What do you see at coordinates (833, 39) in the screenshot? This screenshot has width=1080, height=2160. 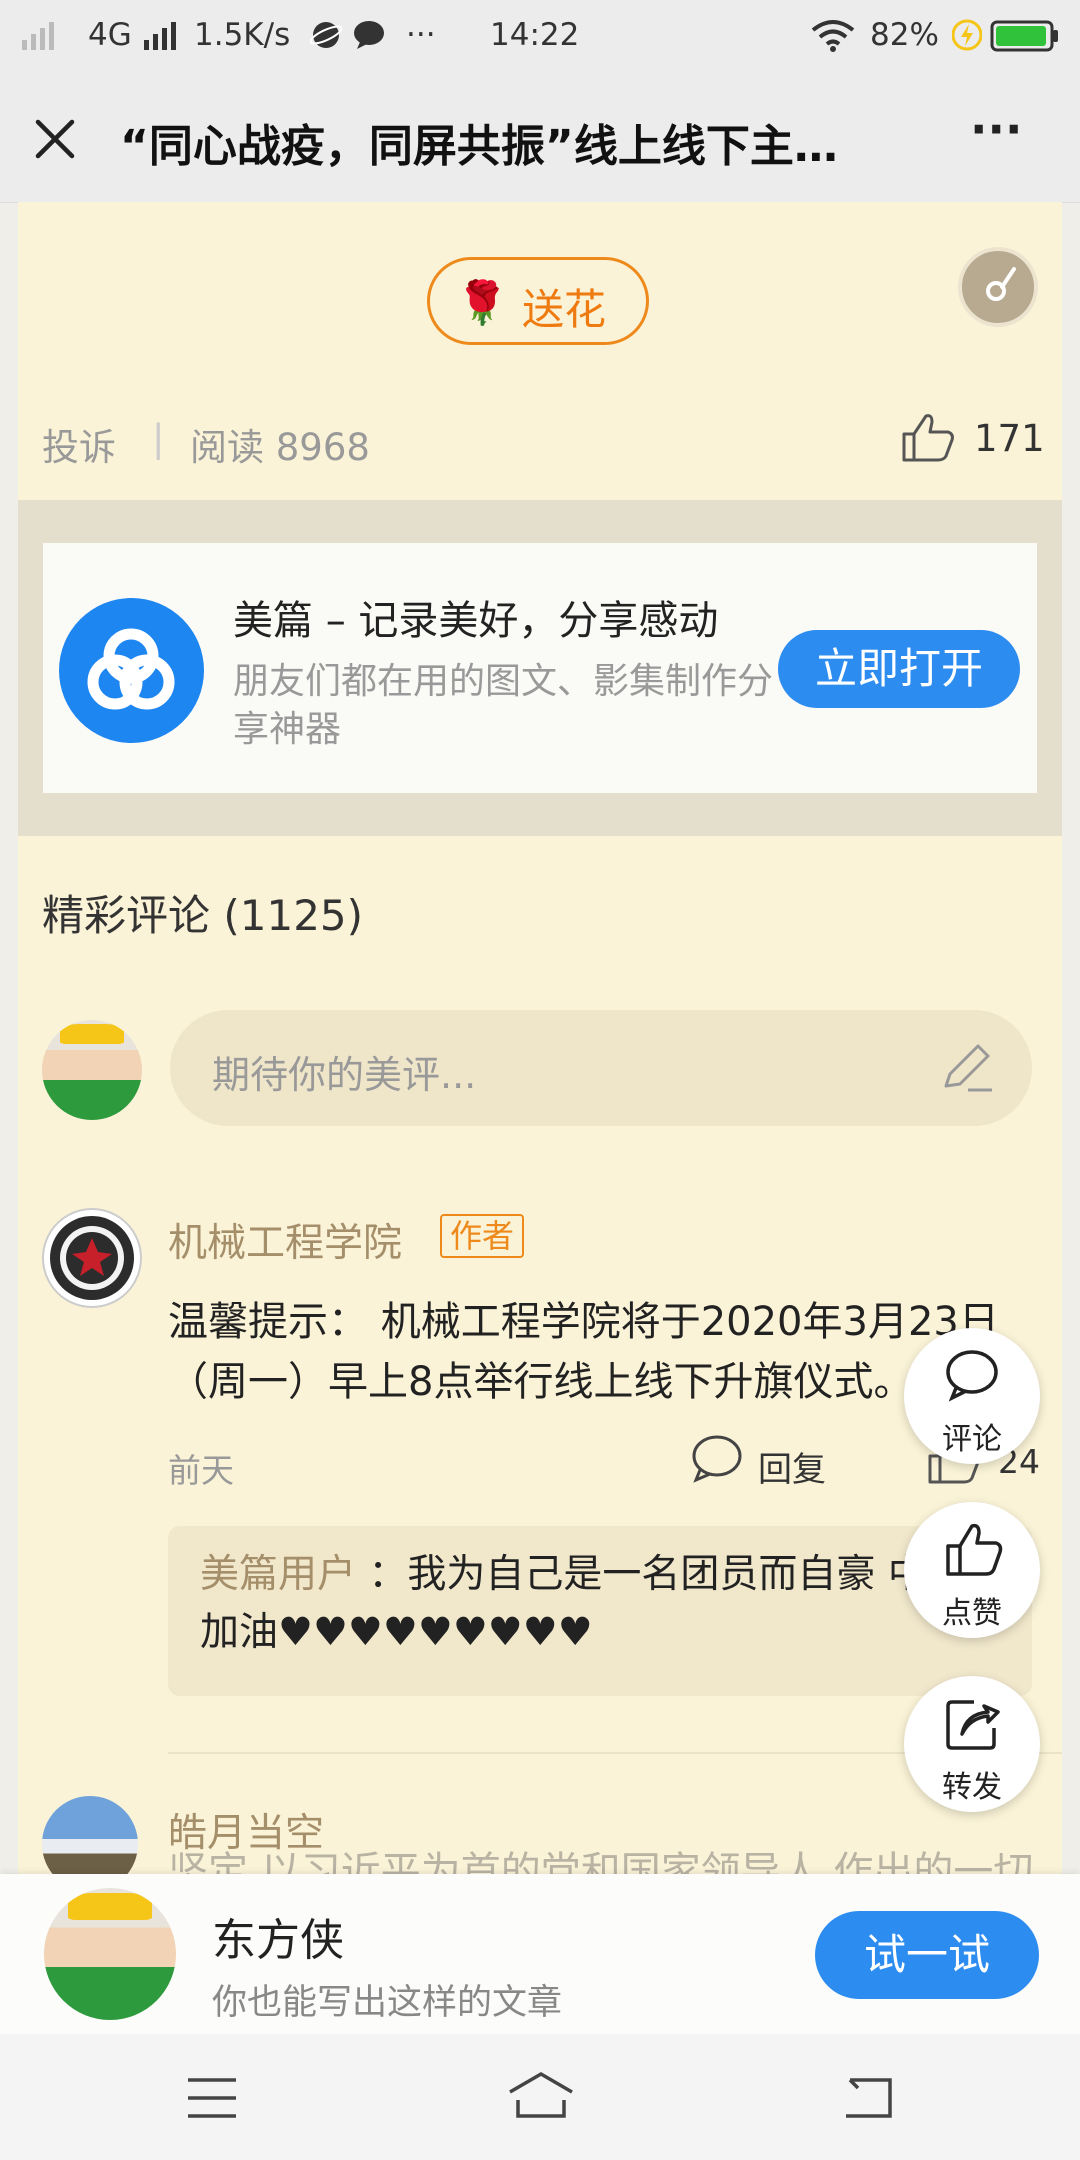 I see `wifi-icon` at bounding box center [833, 39].